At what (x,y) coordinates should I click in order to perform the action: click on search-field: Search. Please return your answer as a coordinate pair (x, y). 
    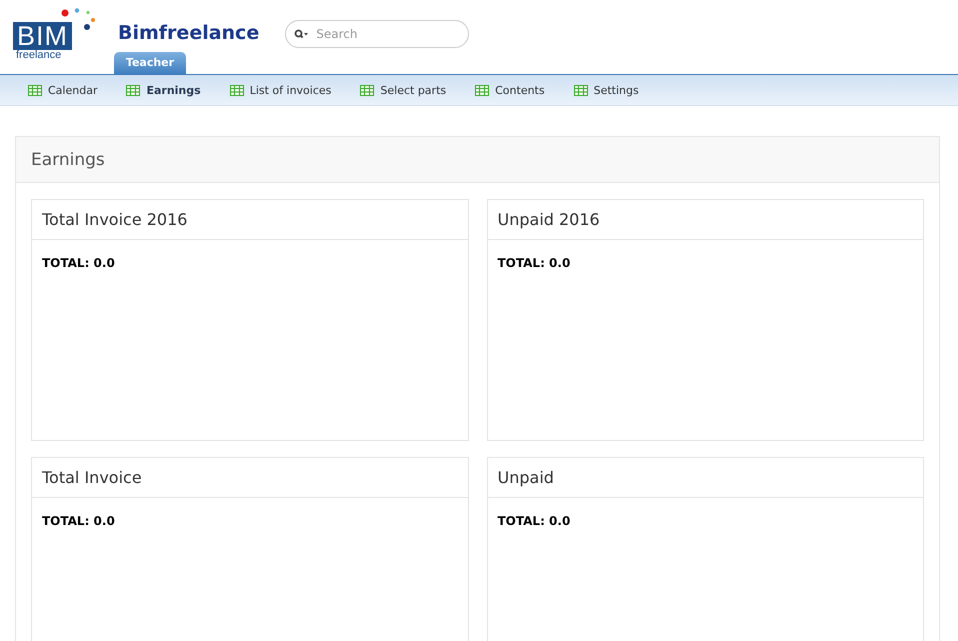
    Looking at the image, I should click on (377, 34).